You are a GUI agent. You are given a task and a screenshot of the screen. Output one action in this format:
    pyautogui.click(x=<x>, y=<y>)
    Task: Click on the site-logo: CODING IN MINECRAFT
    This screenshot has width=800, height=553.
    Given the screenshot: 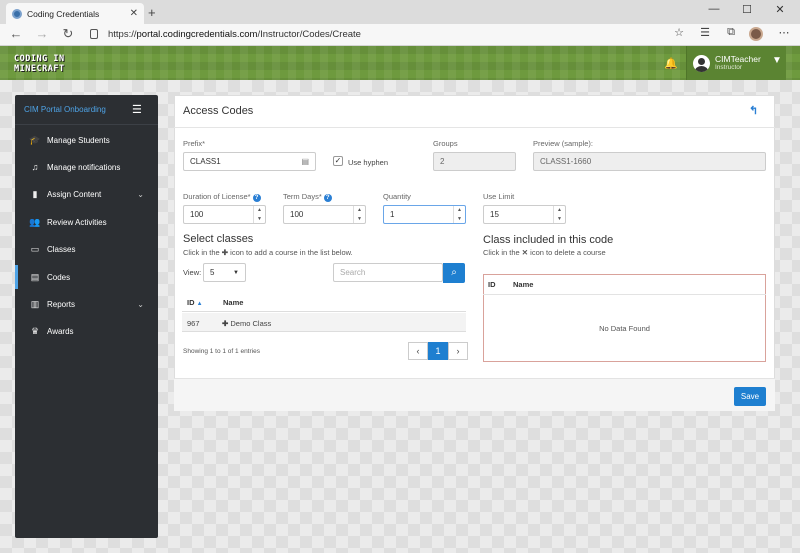 What is the action you would take?
    pyautogui.click(x=39, y=64)
    